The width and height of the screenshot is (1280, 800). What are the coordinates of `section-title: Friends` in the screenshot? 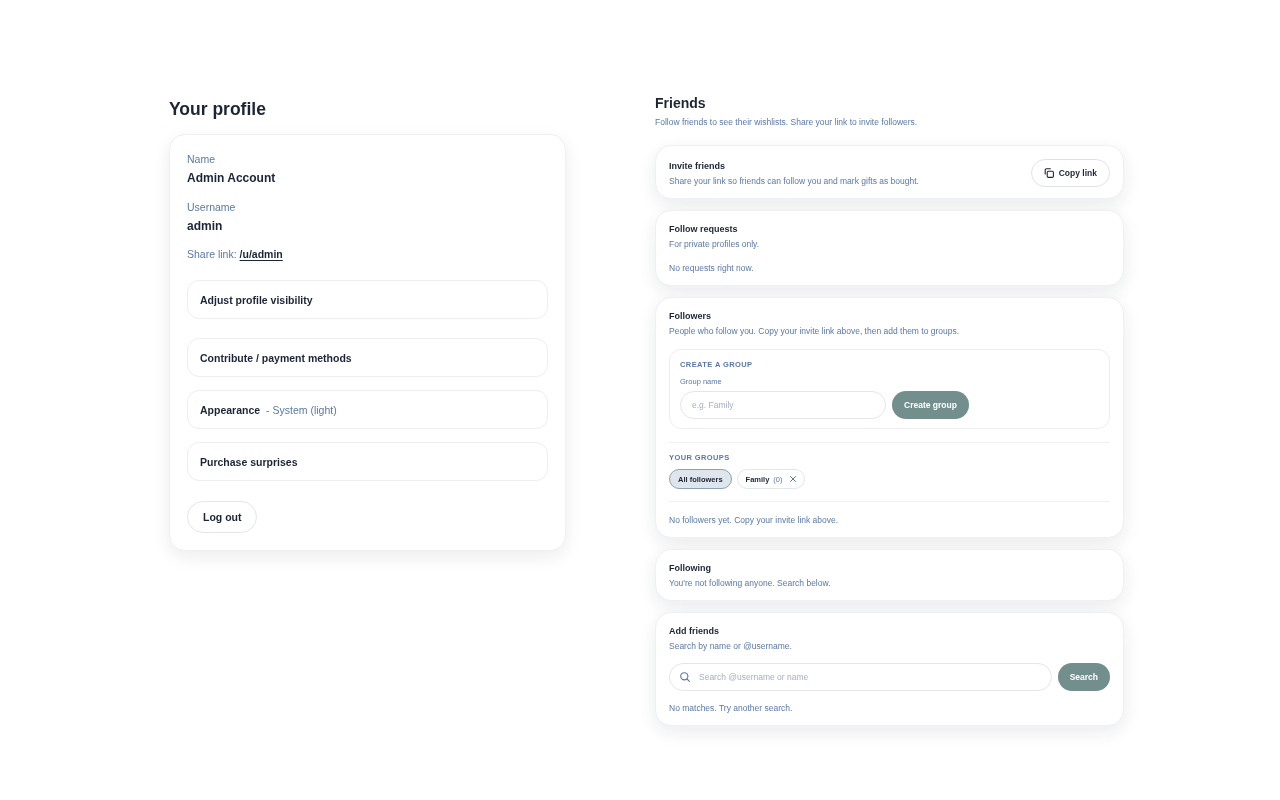 It's located at (681, 103).